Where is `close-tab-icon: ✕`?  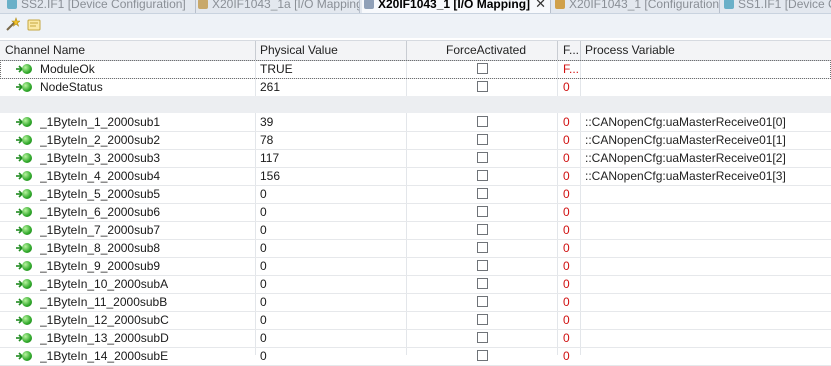 close-tab-icon: ✕ is located at coordinates (540, 6).